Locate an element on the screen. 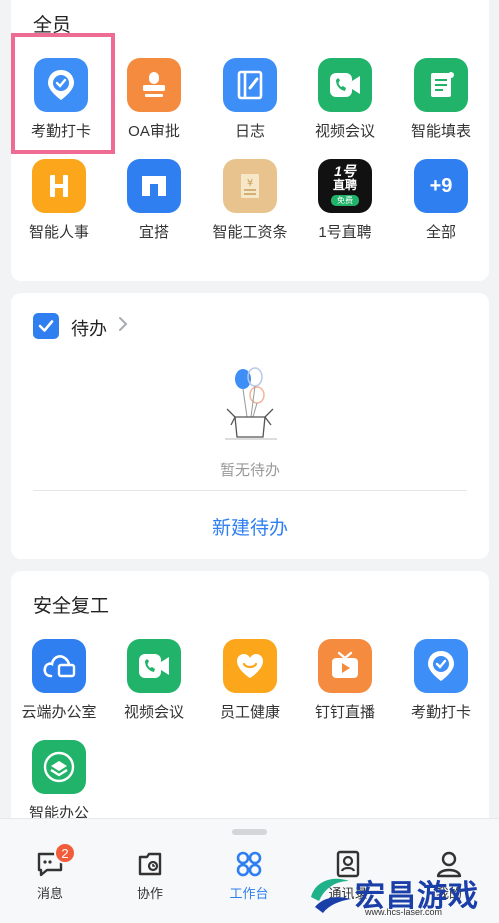  salary-slip-icon: ¥ is located at coordinates (250, 186).